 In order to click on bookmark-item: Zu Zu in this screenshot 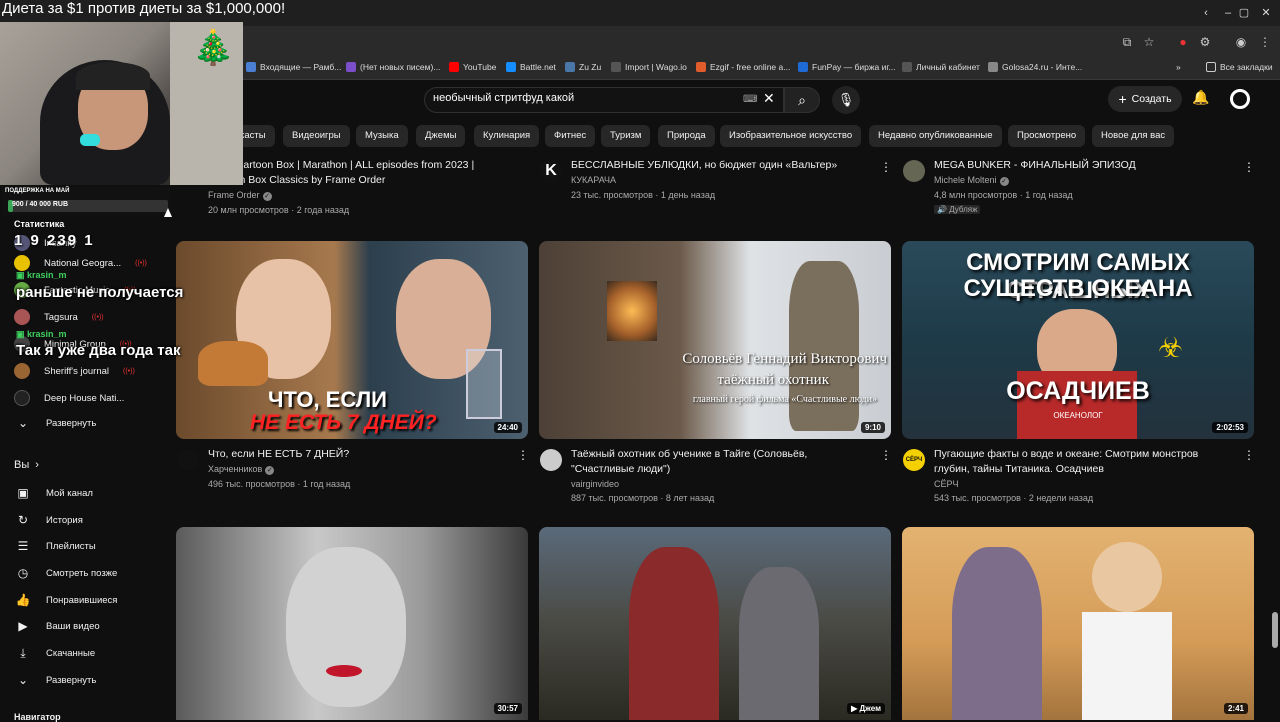, I will do `click(583, 67)`.